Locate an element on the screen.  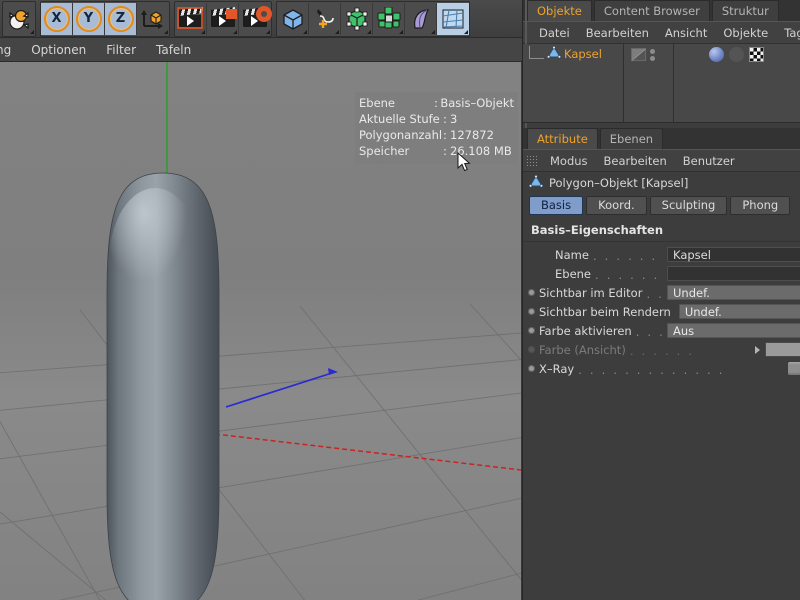
menu-item-modus: Modus is located at coordinates (569, 161).